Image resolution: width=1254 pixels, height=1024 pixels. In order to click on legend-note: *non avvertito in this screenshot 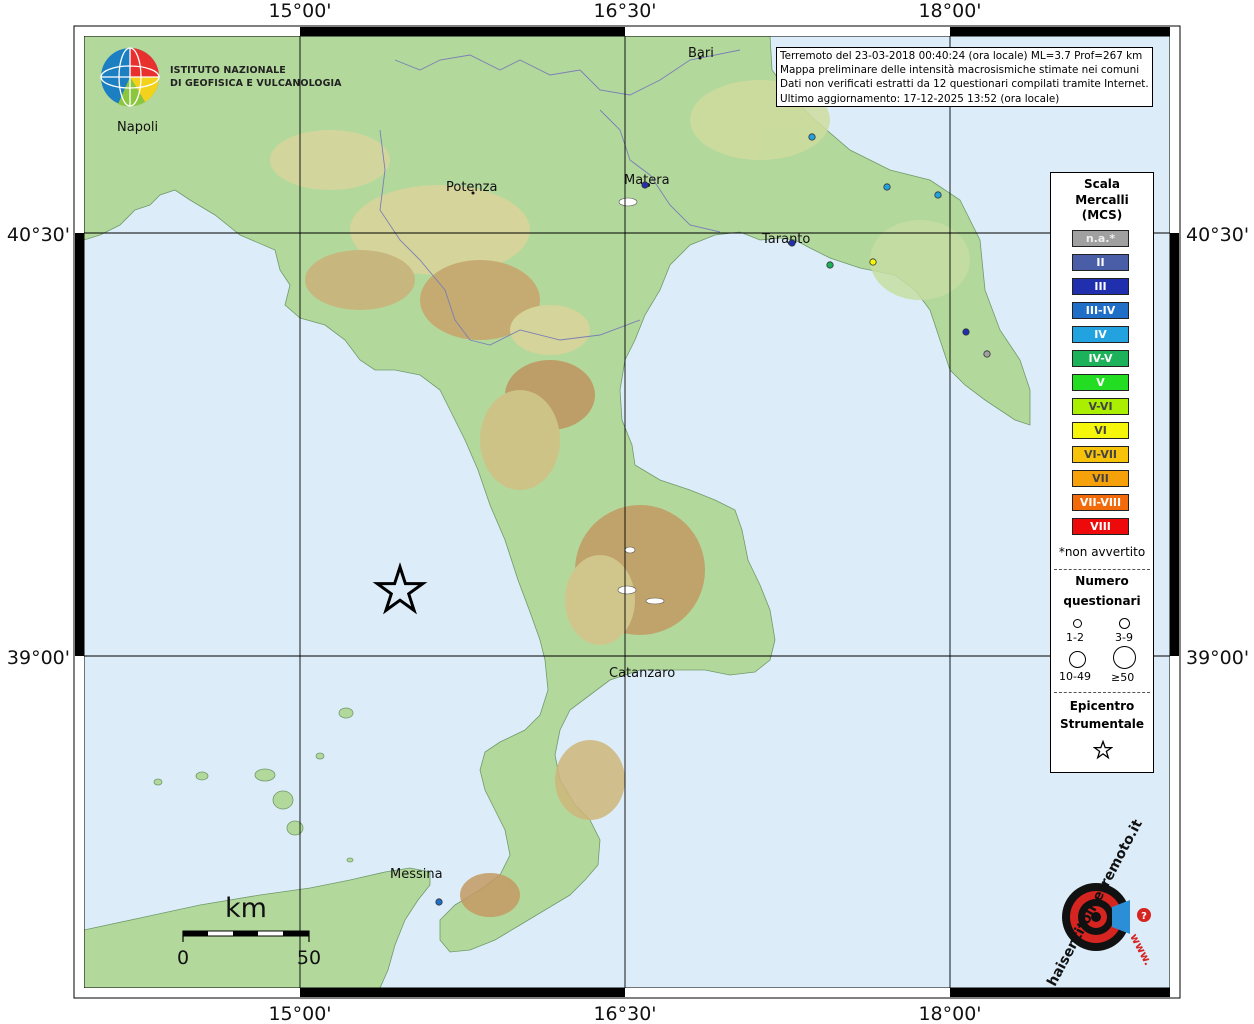, I will do `click(1102, 552)`.